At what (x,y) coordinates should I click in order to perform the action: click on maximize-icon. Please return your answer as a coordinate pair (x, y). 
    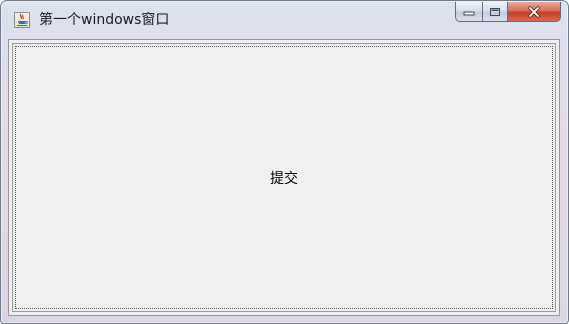
    Looking at the image, I should click on (495, 11).